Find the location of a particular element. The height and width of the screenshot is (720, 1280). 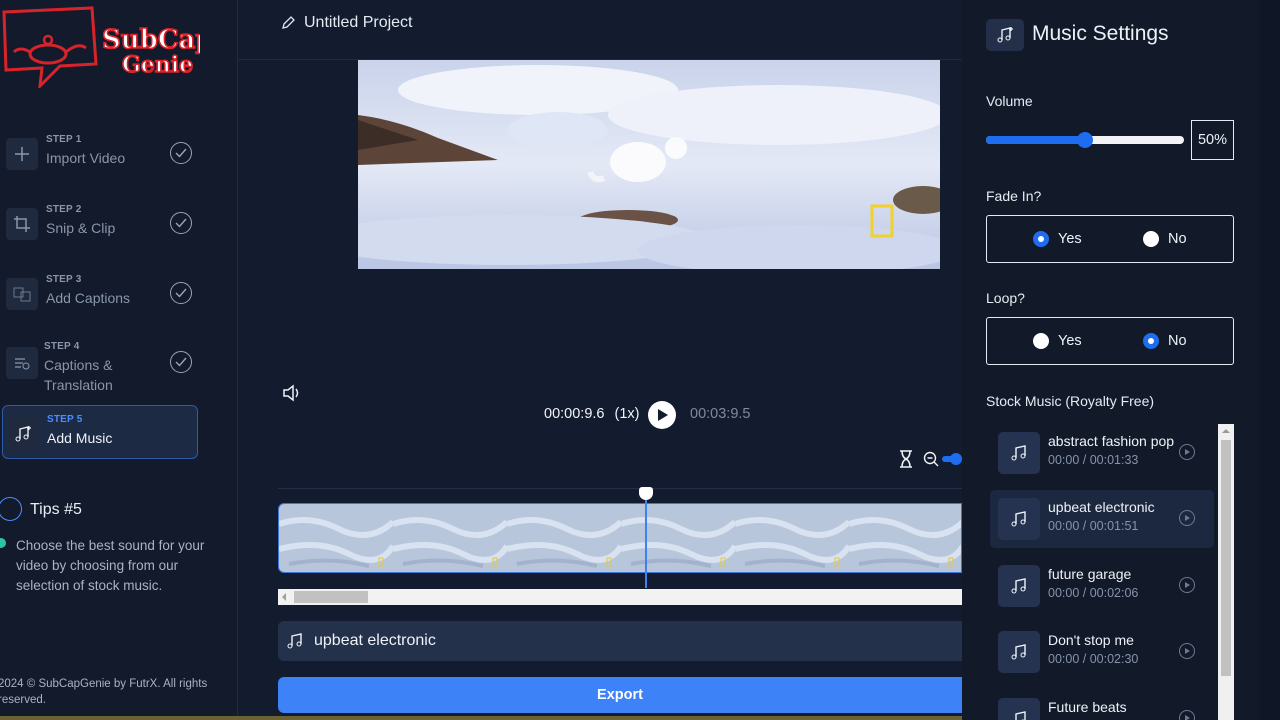

loop-options: Yes No is located at coordinates (1110, 341).